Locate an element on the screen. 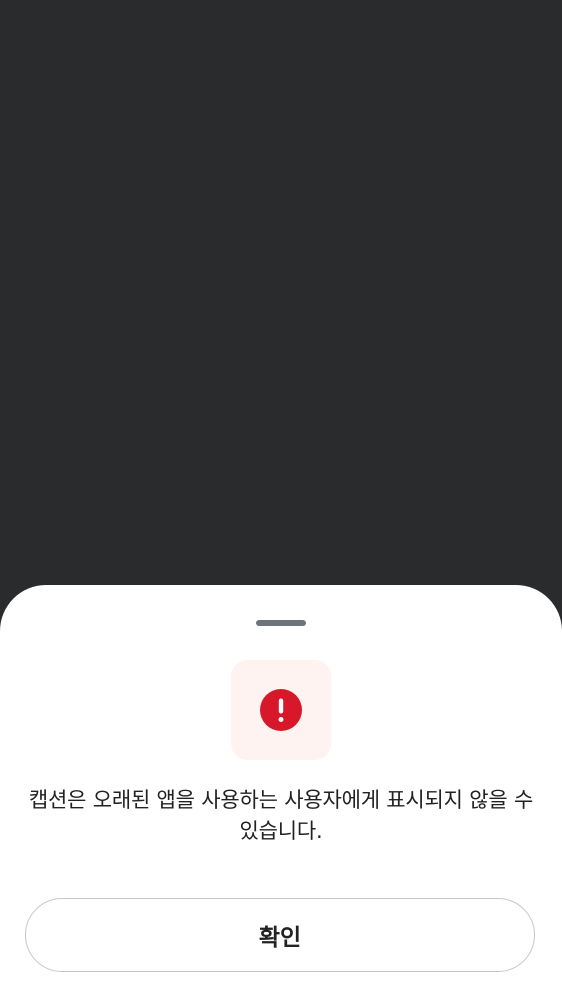 Image resolution: width=562 pixels, height=1000 pixels. alert-circle-icon is located at coordinates (281, 710).